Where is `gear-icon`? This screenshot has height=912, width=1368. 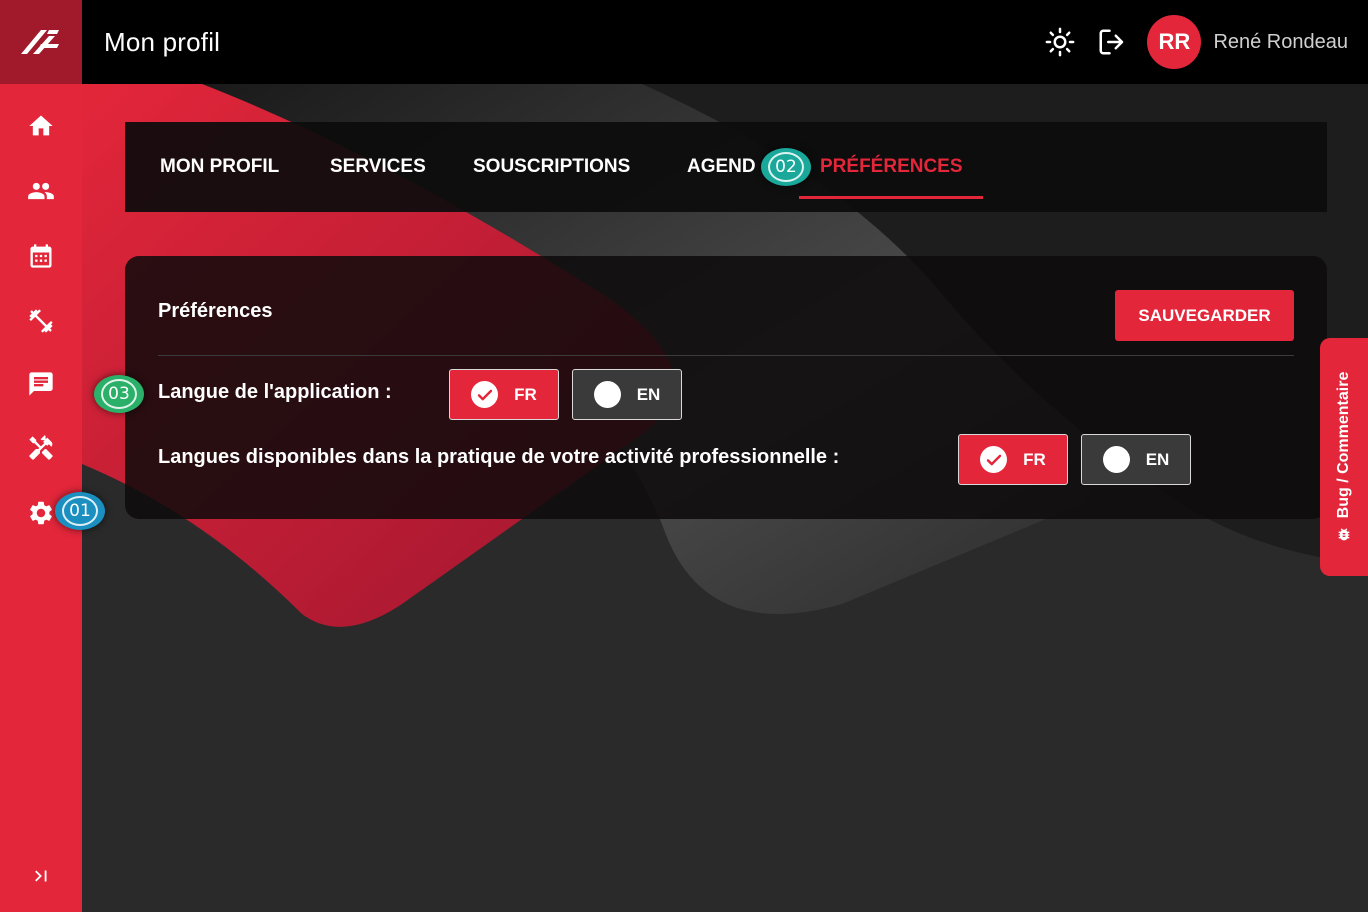 gear-icon is located at coordinates (41, 513).